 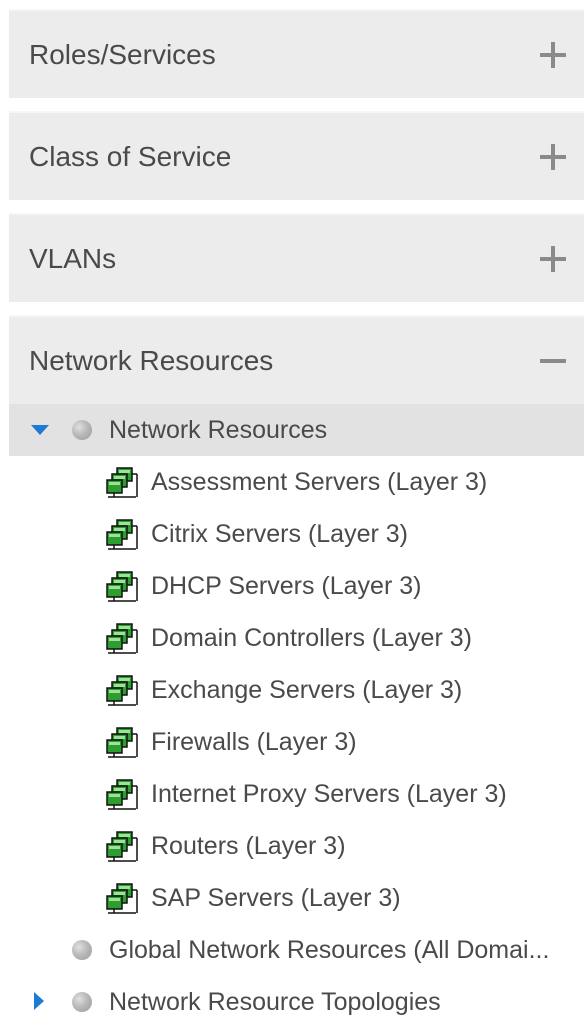 What do you see at coordinates (311, 637) in the screenshot?
I see `tree-leaf-label: Domain Controllers (Layer 3)` at bounding box center [311, 637].